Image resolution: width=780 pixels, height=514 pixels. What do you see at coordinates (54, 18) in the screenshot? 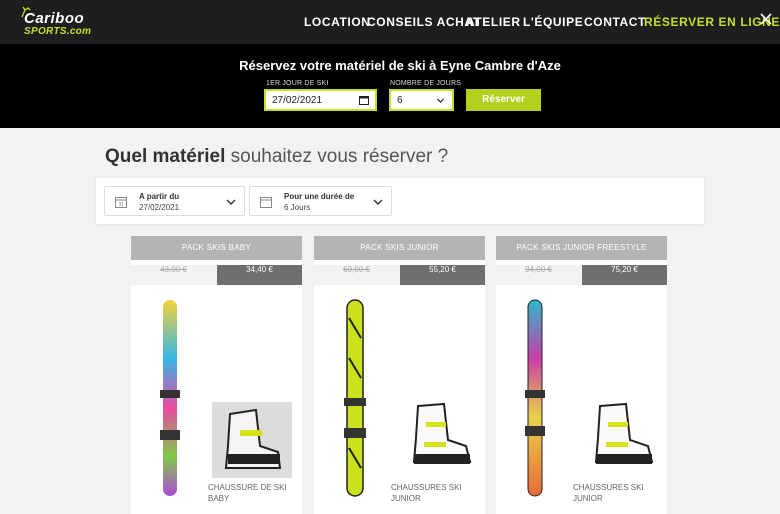
I see `logo-text: Cariboo` at bounding box center [54, 18].